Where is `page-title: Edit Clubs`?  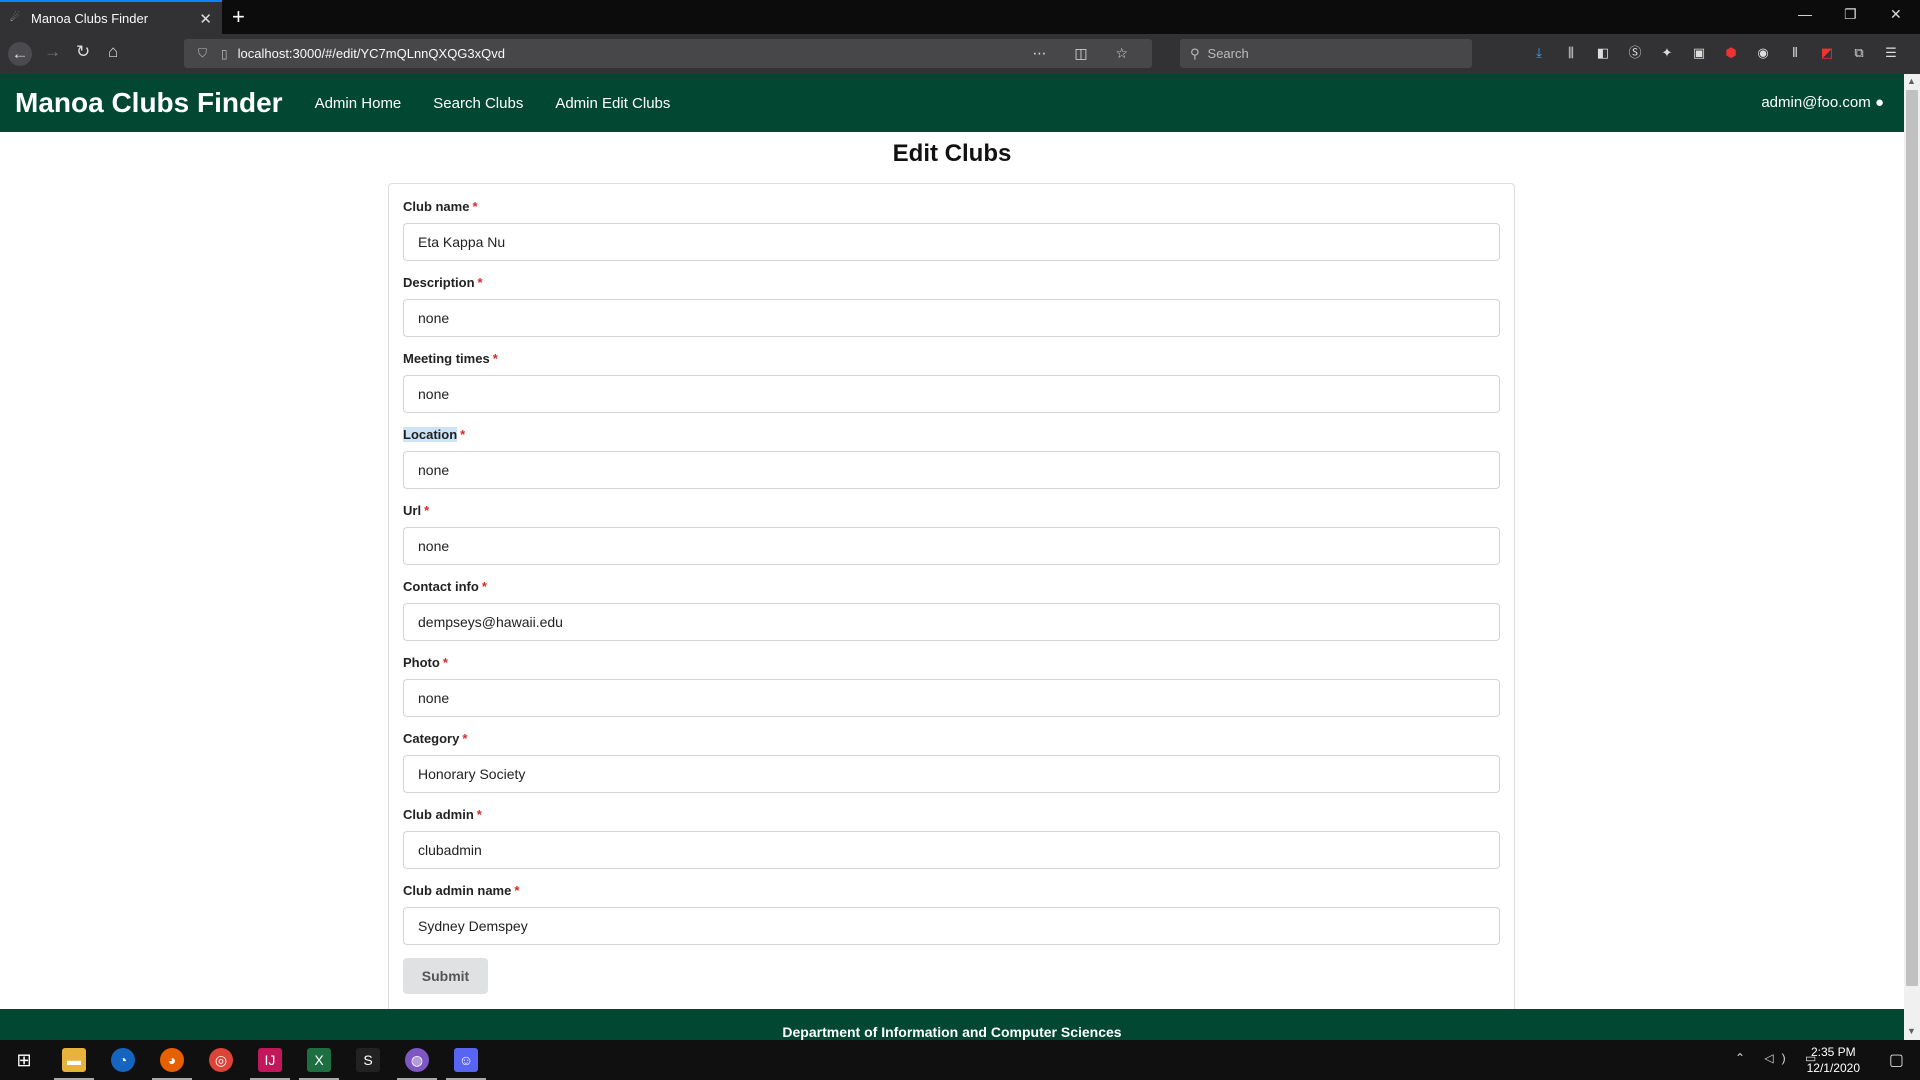 page-title: Edit Clubs is located at coordinates (952, 153).